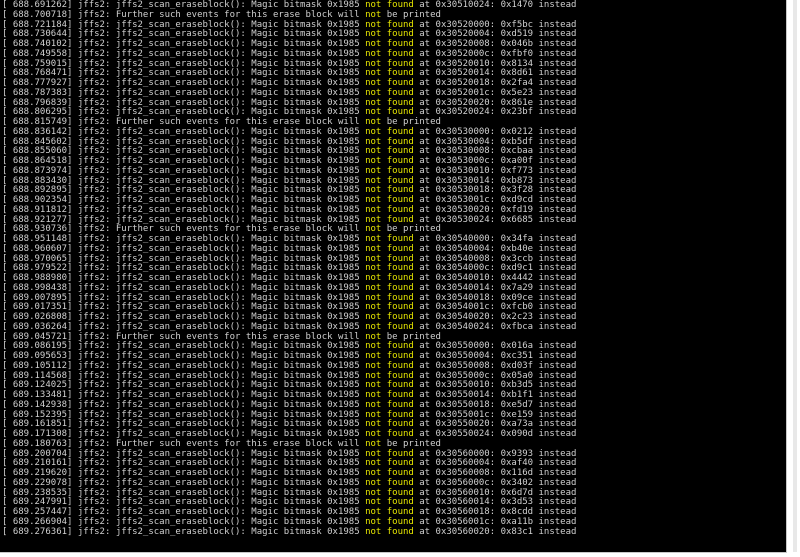 This screenshot has width=800, height=557. What do you see at coordinates (517, 83) in the screenshot?
I see `log-value: 0x2fa4` at bounding box center [517, 83].